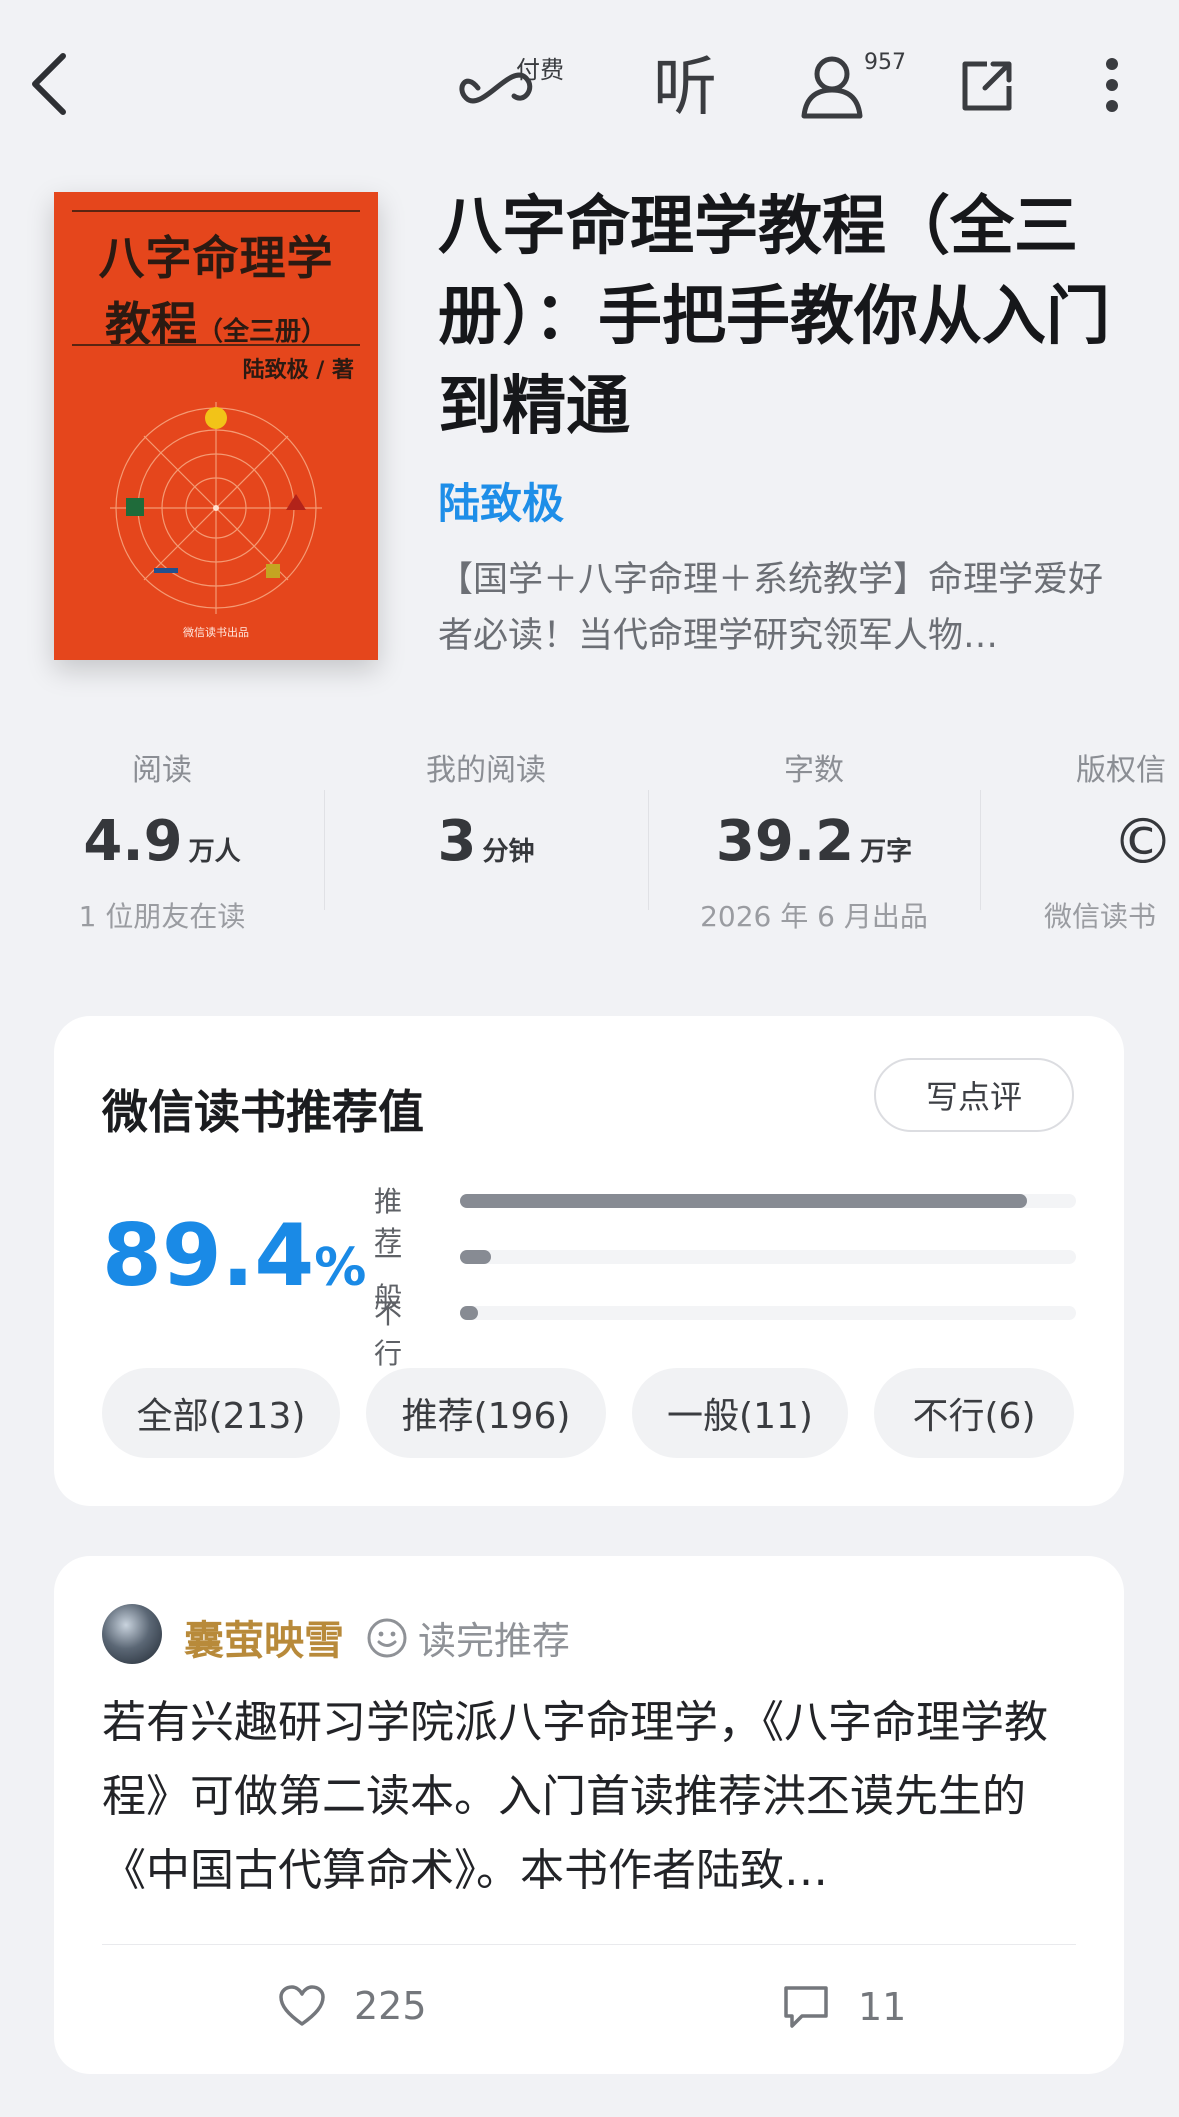 The width and height of the screenshot is (1179, 2117). What do you see at coordinates (832, 87) in the screenshot?
I see `person-icon` at bounding box center [832, 87].